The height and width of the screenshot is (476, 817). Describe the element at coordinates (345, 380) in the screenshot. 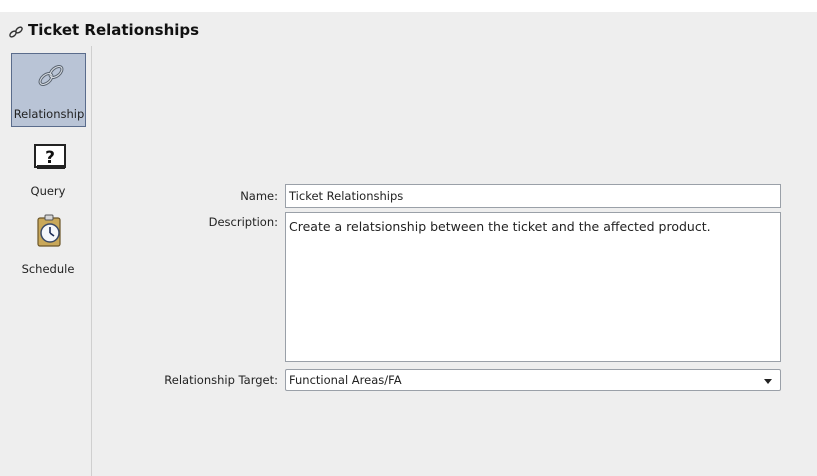

I see `relationship-target-value: Functional Areas/FA` at that location.